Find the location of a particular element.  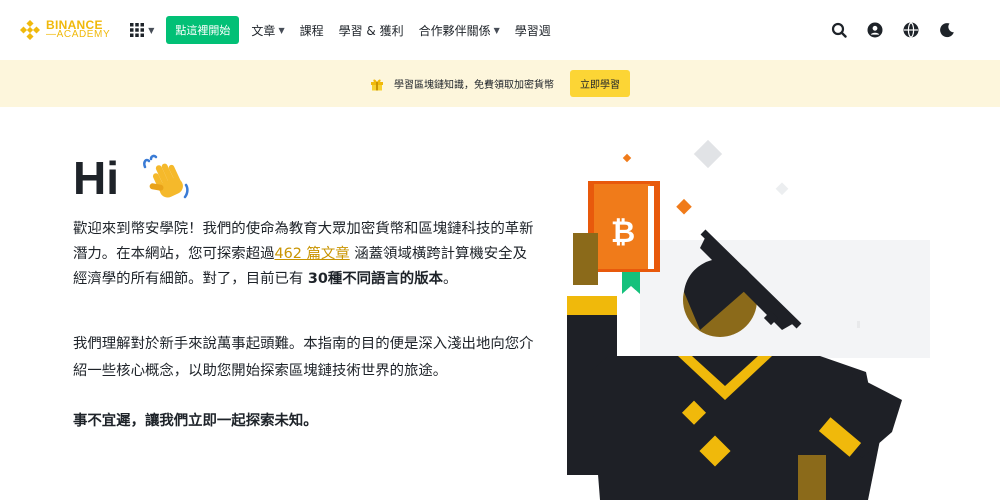

languages-count: 30種不同語言的版本 is located at coordinates (375, 279).